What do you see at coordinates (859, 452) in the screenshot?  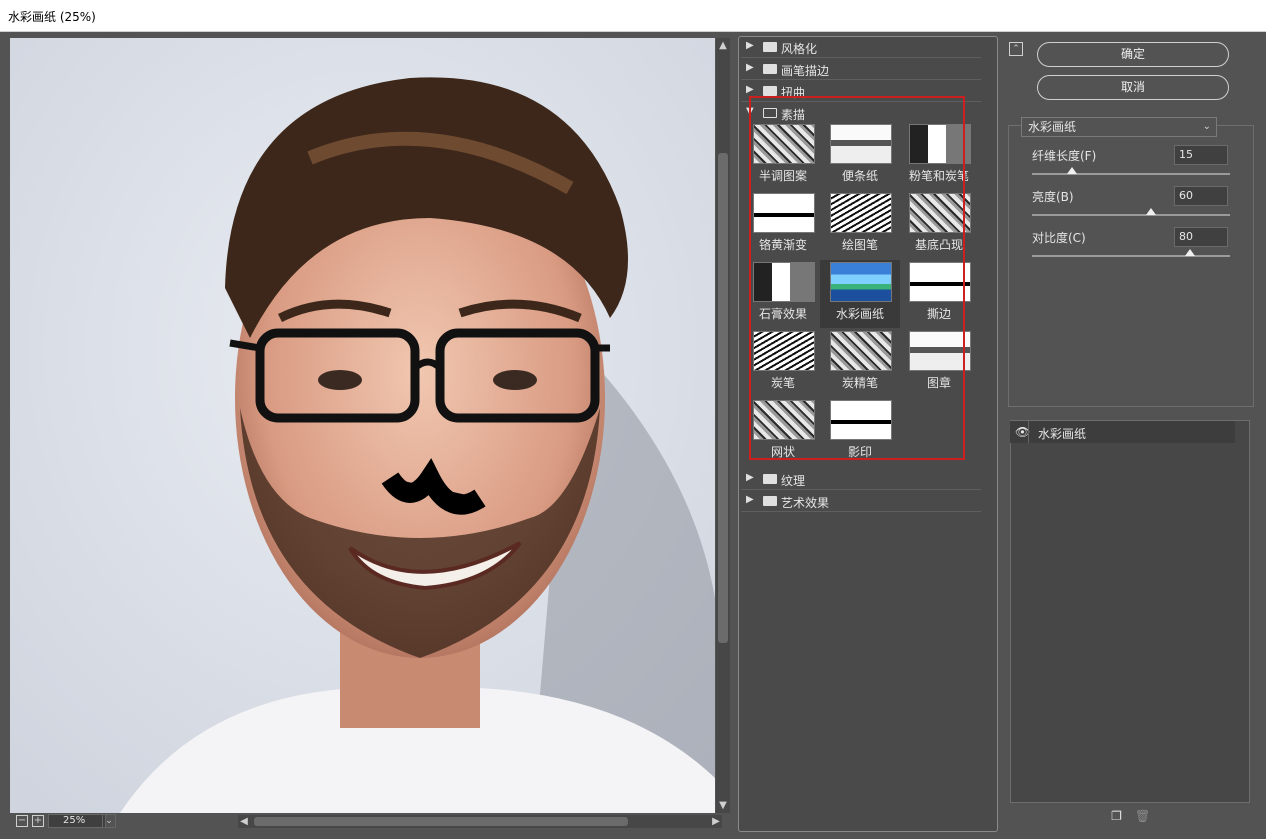 I see `filter-thumb-label: 影印` at bounding box center [859, 452].